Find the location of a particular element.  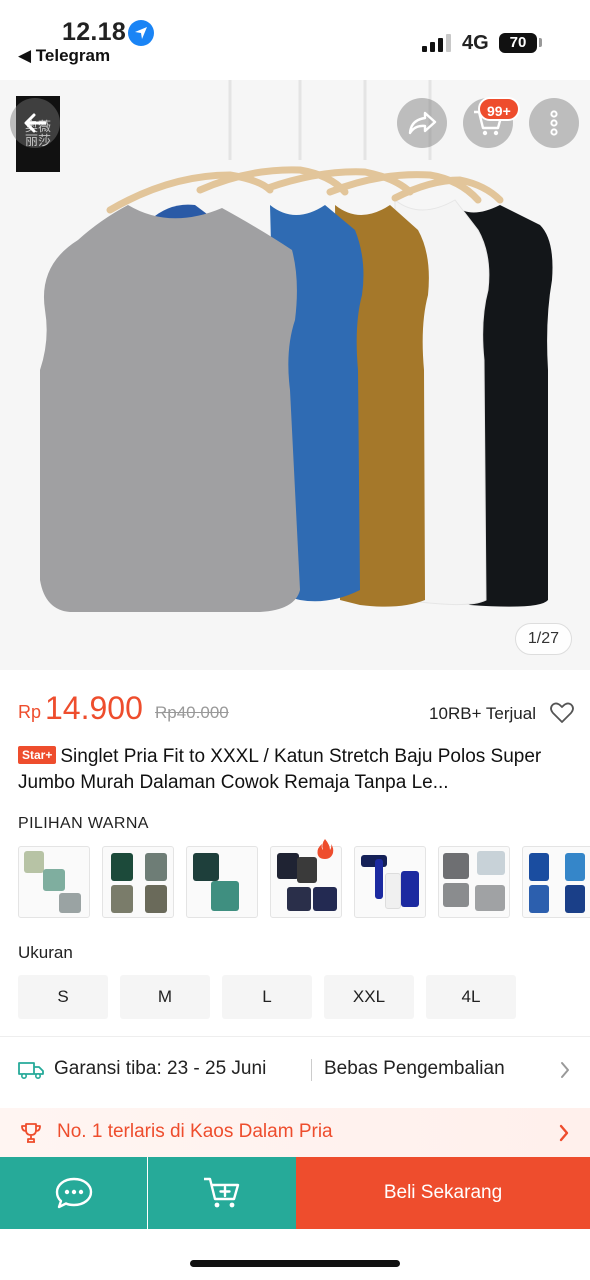

price-row: Rp 14.900 Rp40.000 10RB+ Terjual is located at coordinates (296, 712).